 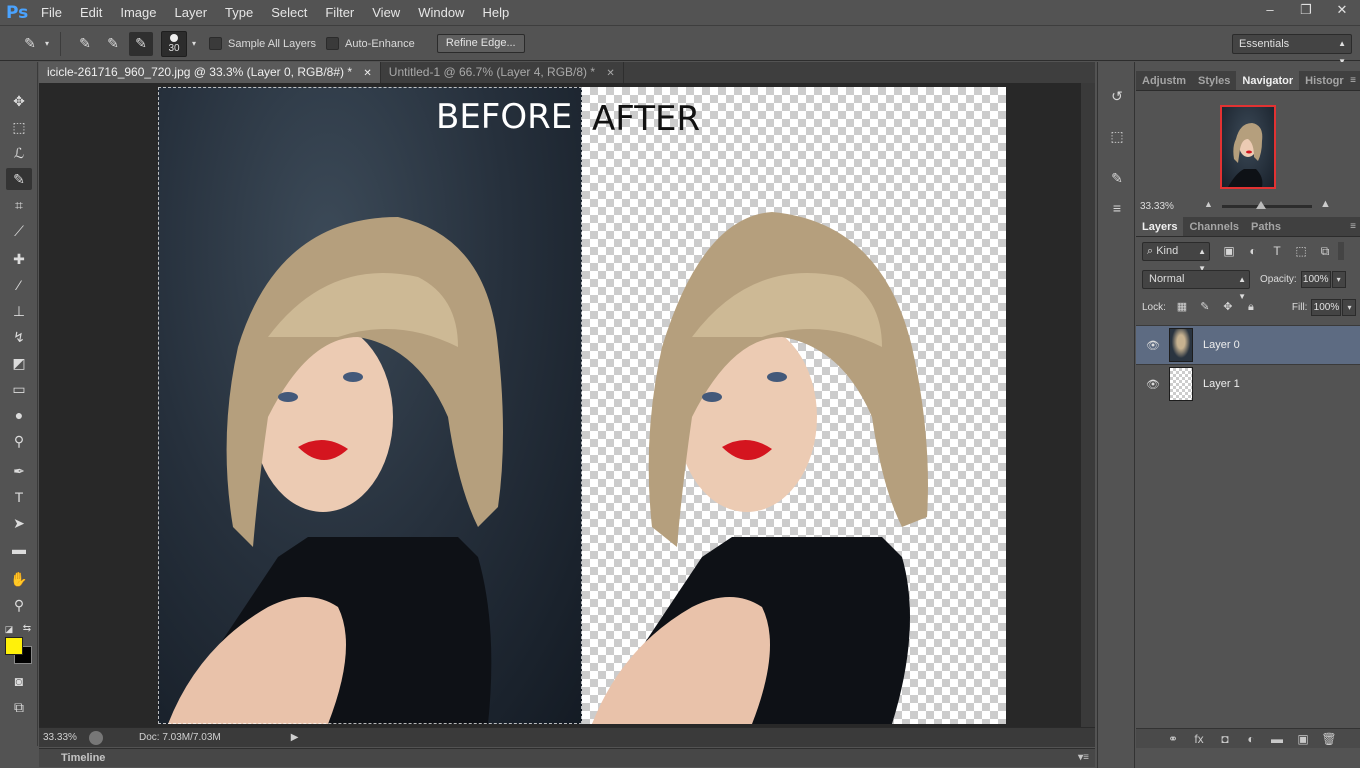 What do you see at coordinates (194, 44) in the screenshot?
I see `brush-chevron-icon: ▾` at bounding box center [194, 44].